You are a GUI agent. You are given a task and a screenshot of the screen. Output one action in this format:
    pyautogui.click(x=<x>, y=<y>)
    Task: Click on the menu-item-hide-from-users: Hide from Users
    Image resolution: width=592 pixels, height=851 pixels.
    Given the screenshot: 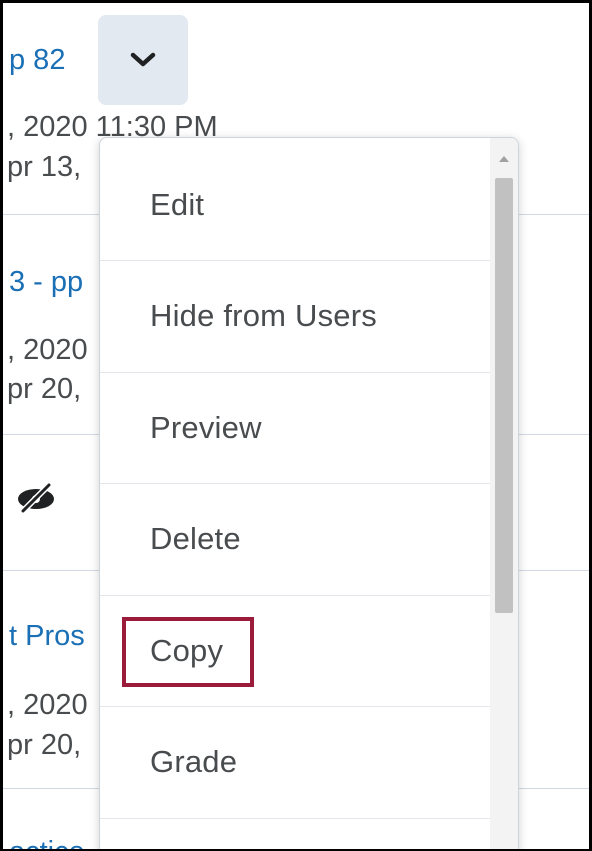 What is the action you would take?
    pyautogui.click(x=295, y=316)
    